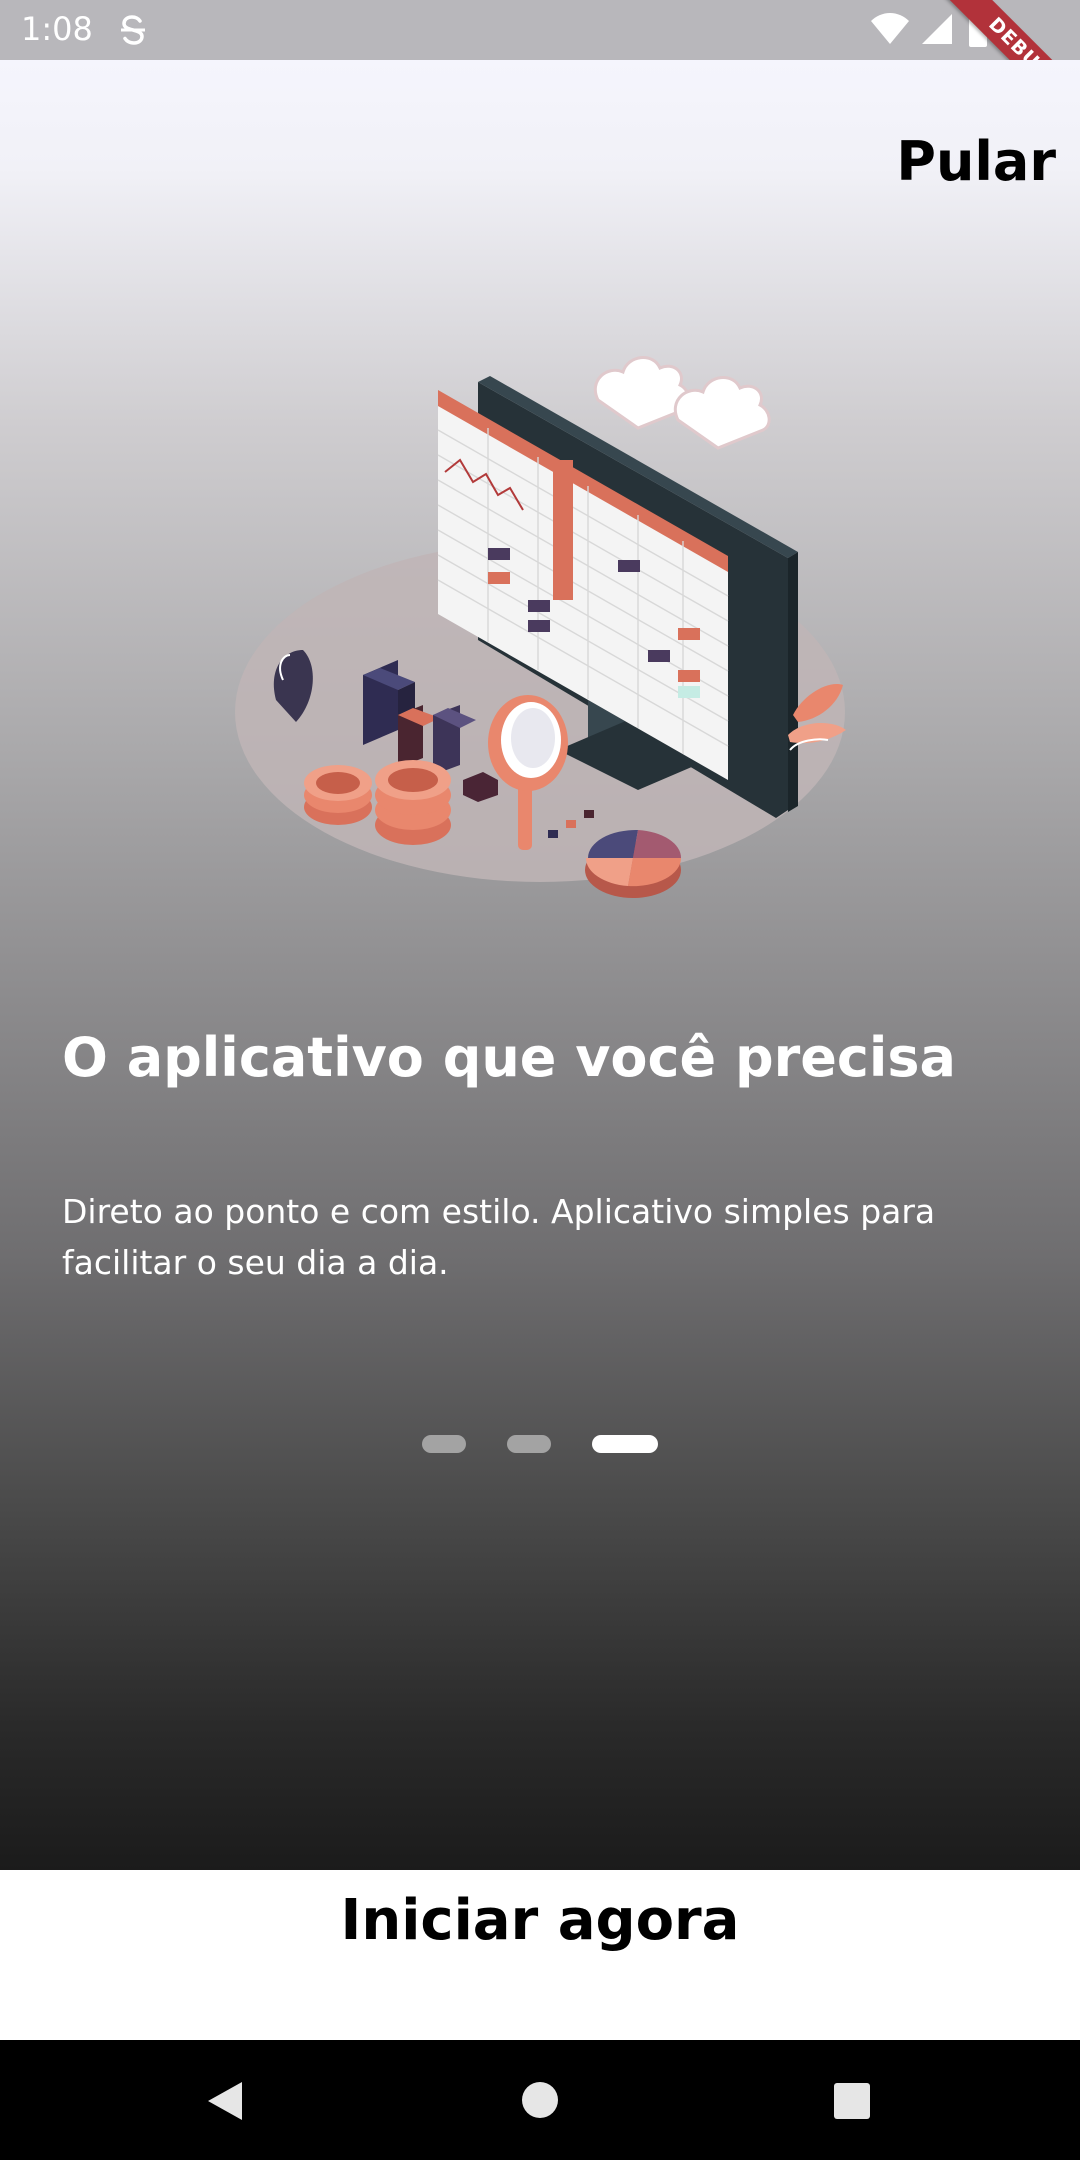 The width and height of the screenshot is (1080, 2160). I want to click on analytics-dashboard-illustration, so click(540, 627).